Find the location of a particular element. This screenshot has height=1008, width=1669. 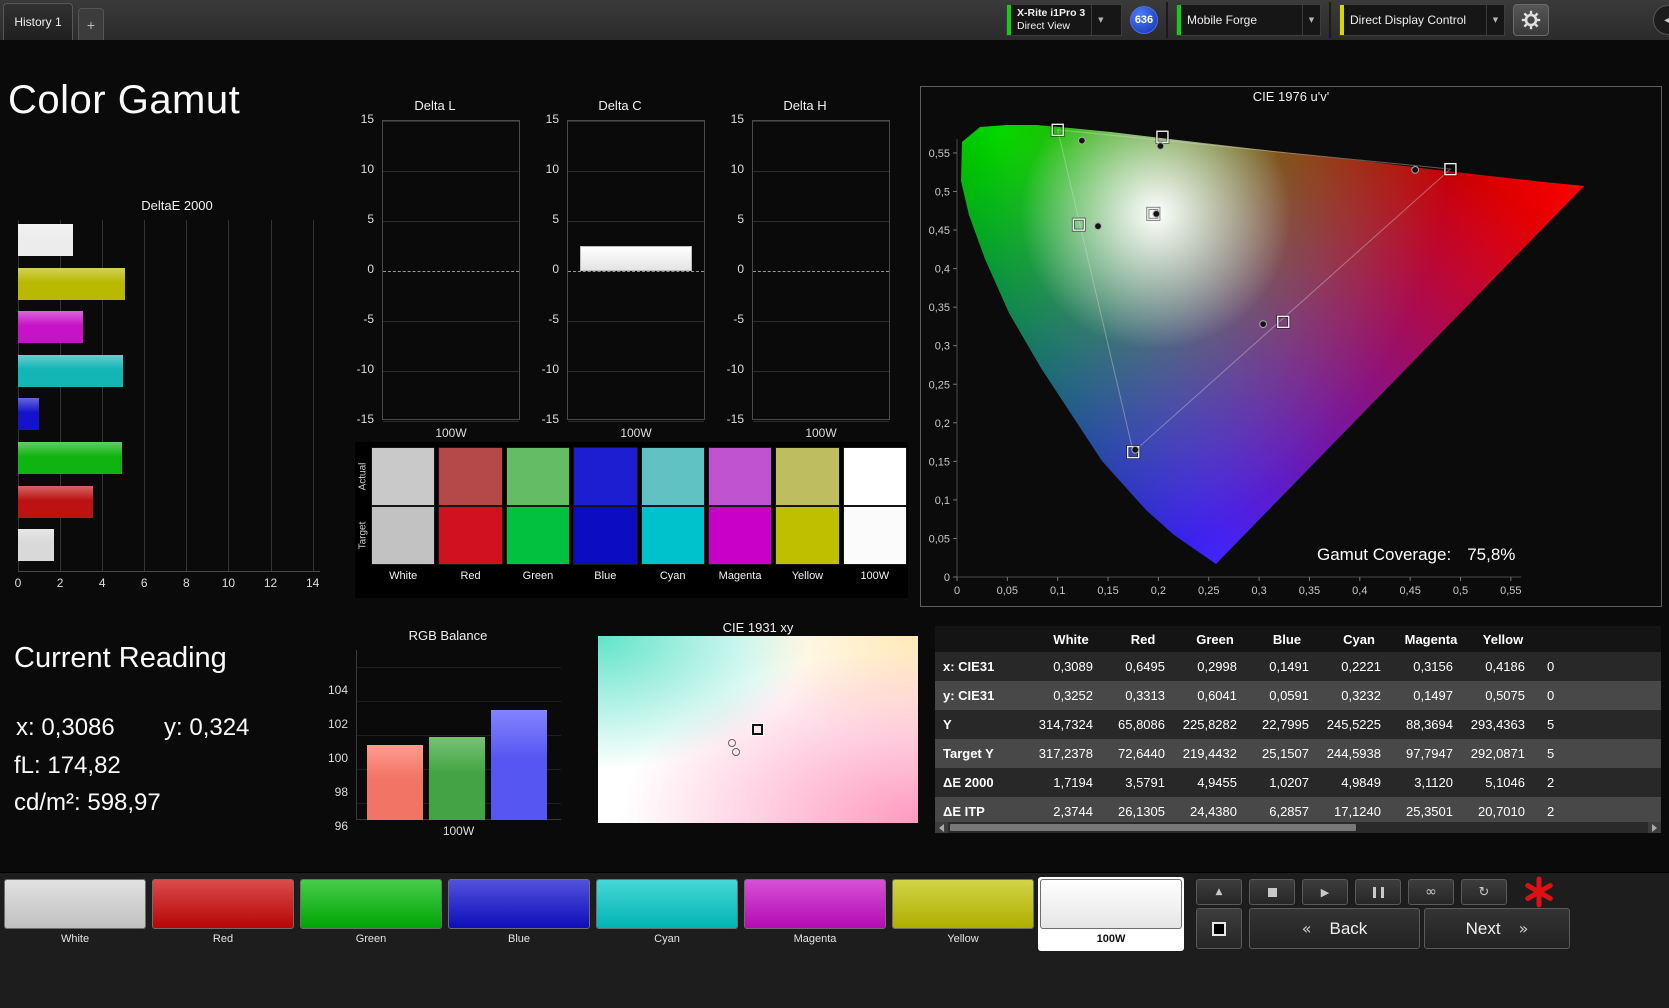

y-tick-label: 100 is located at coordinates (337, 758).